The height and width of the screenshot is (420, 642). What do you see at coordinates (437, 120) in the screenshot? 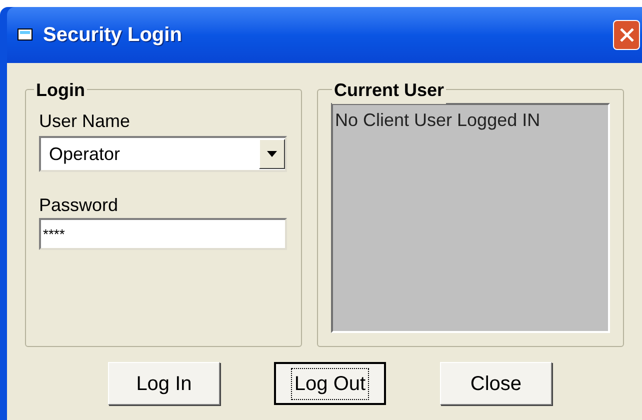
I see `current-user-text: No Client User Logged IN` at bounding box center [437, 120].